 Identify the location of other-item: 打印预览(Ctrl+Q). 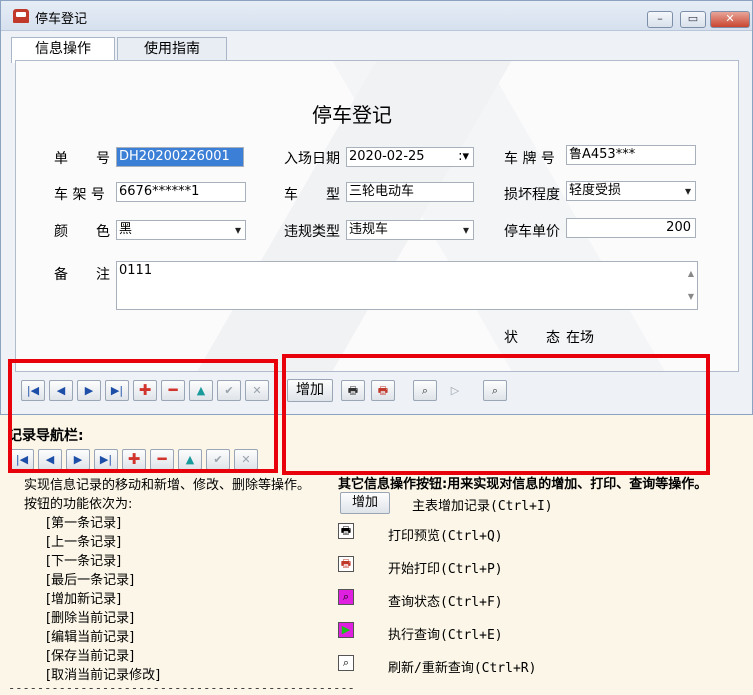
(445, 536).